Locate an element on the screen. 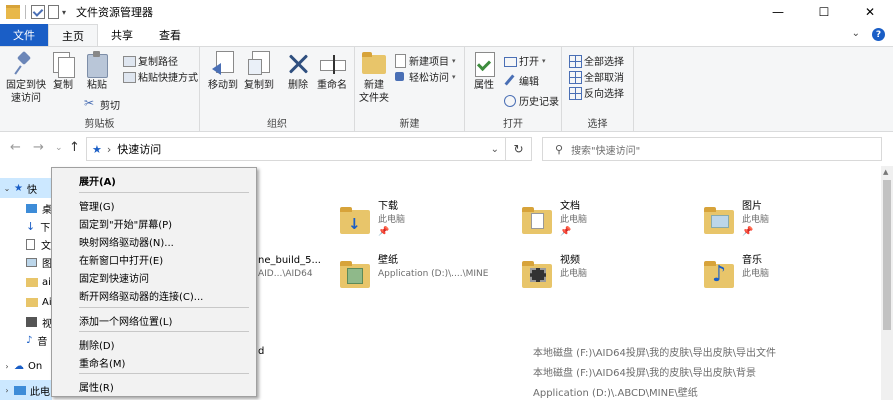 The height and width of the screenshot is (400, 893). rename-button: 重命名 is located at coordinates (332, 71).